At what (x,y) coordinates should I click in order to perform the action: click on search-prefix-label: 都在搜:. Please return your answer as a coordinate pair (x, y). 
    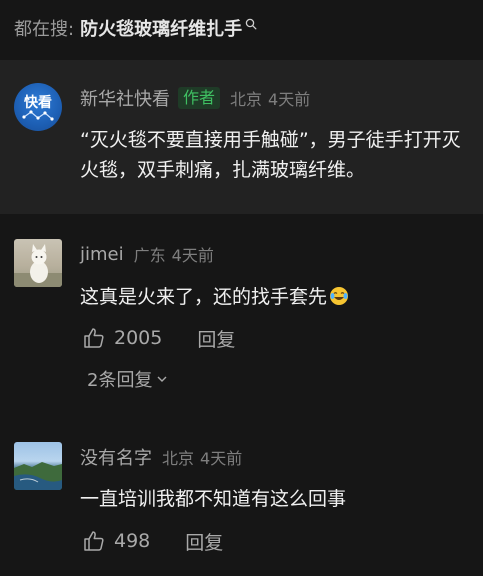
    Looking at the image, I should click on (44, 29).